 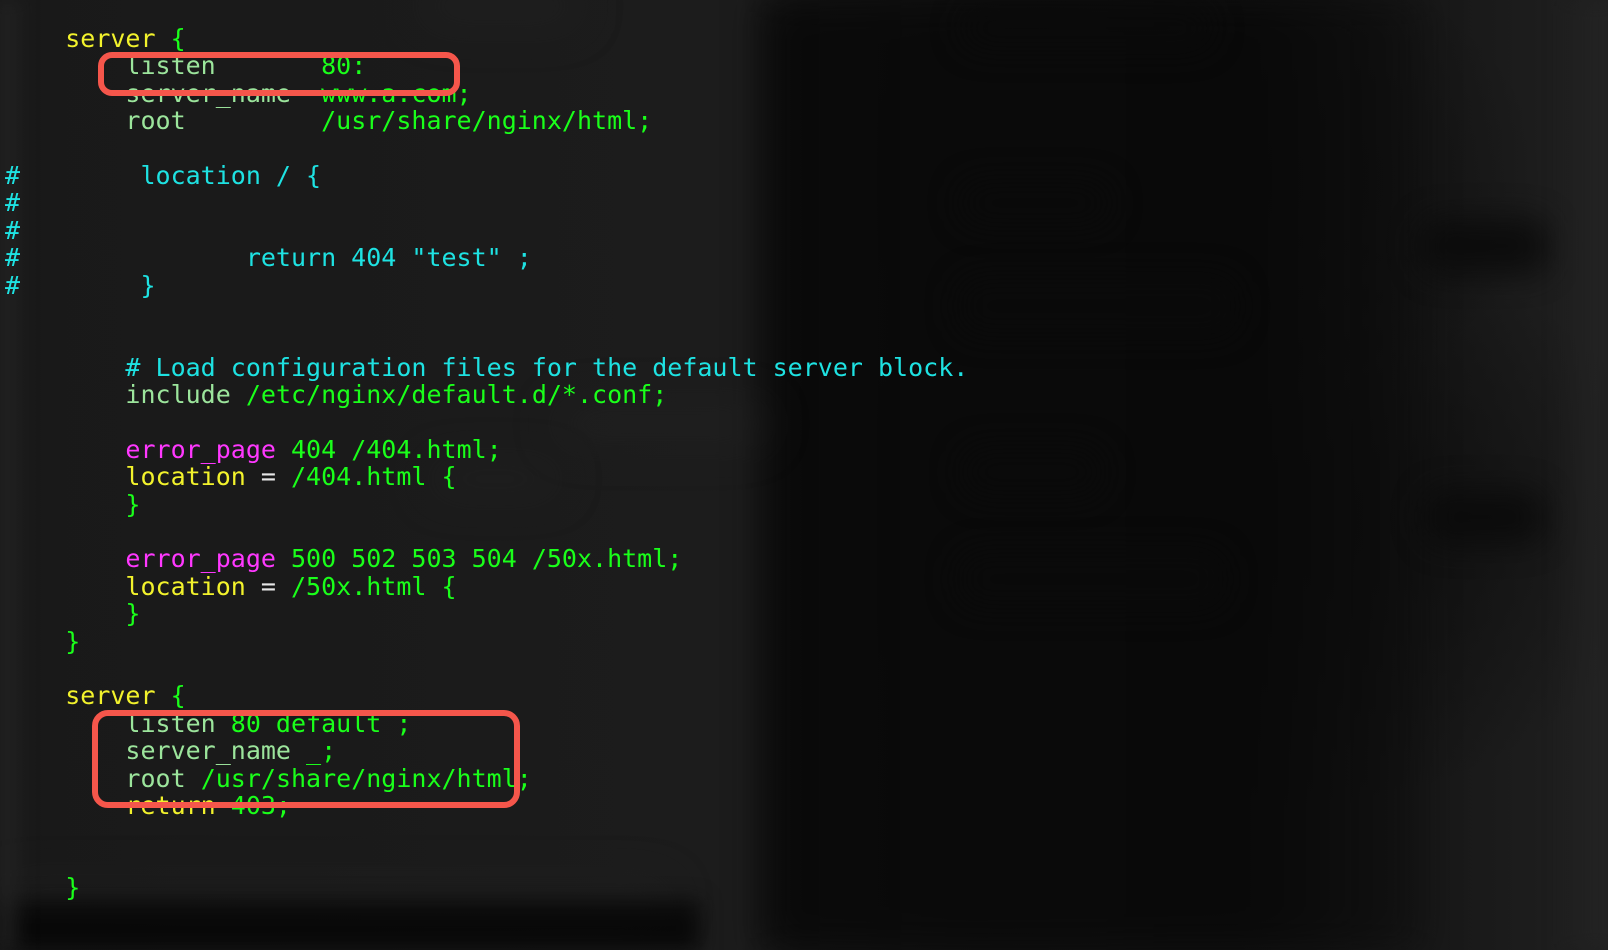 I want to click on code-line: location = /404.html {, so click(x=804, y=476).